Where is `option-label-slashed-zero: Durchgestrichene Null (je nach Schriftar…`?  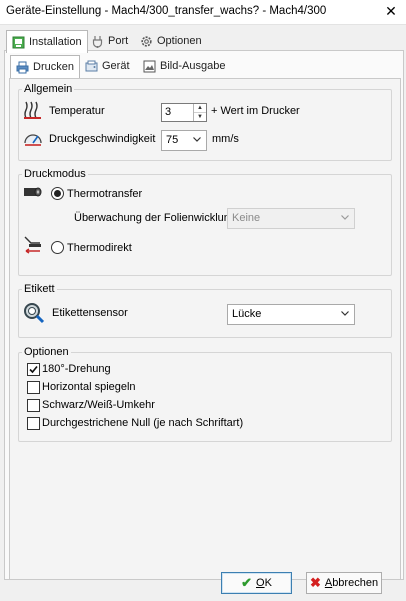
option-label-slashed-zero: Durchgestrichene Null (je nach Schriftar… is located at coordinates (142, 423).